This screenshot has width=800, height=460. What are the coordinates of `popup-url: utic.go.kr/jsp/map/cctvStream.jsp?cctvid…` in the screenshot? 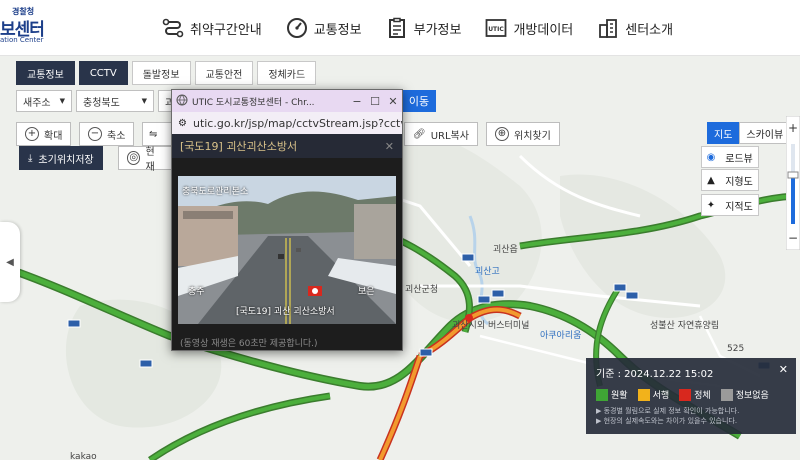 It's located at (297, 123).